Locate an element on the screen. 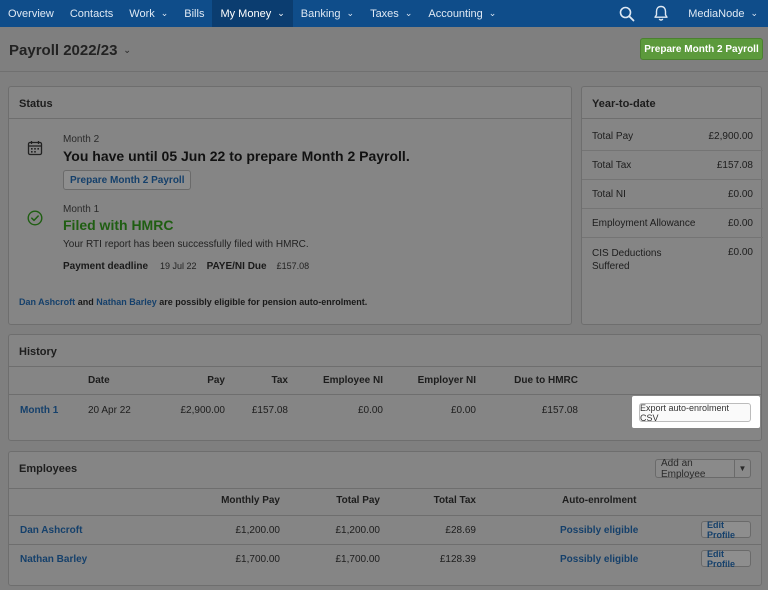 The height and width of the screenshot is (590, 768). nav-label: My Money is located at coordinates (246, 13).